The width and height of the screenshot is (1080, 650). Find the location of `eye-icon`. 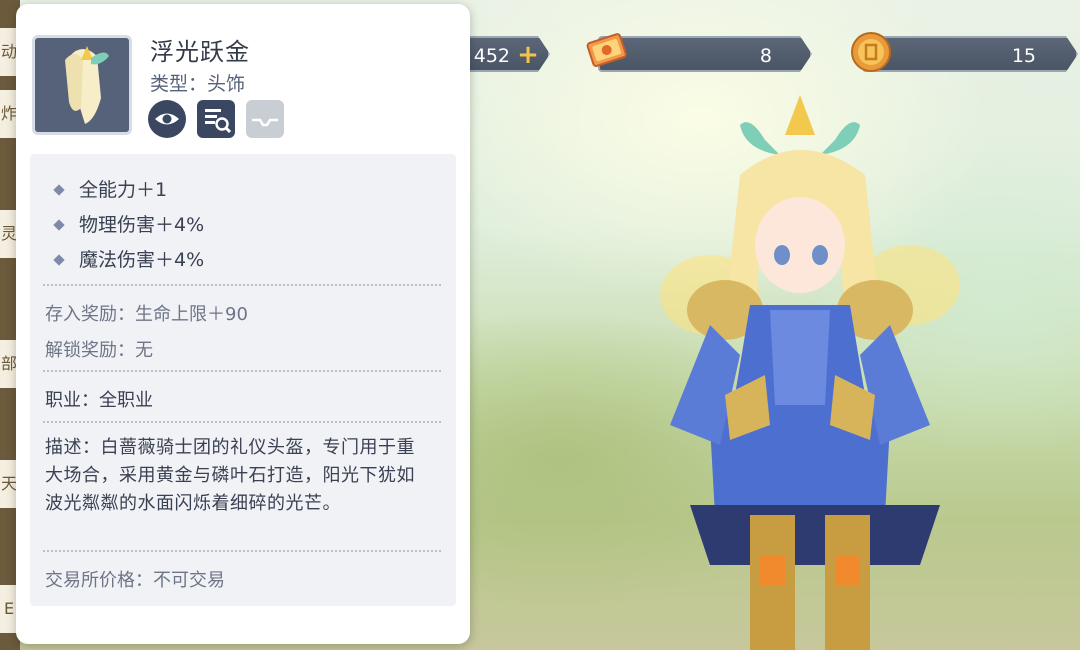

eye-icon is located at coordinates (167, 119).